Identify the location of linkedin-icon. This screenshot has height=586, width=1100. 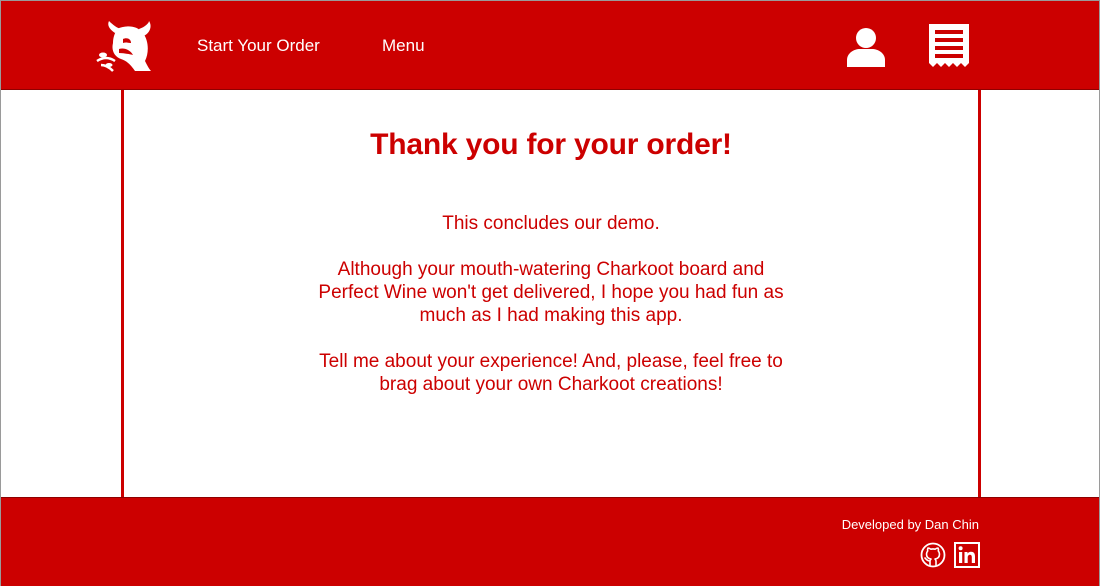
(967, 555).